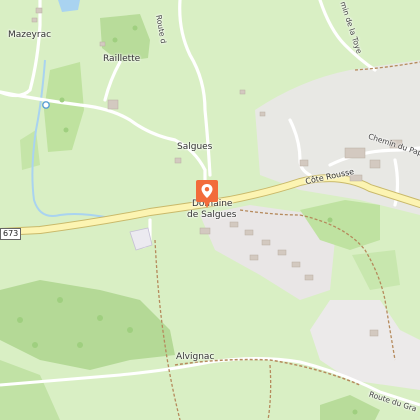 The width and height of the screenshot is (420, 420). Describe the element at coordinates (46, 105) in the screenshot. I see `water-point-icon` at that location.